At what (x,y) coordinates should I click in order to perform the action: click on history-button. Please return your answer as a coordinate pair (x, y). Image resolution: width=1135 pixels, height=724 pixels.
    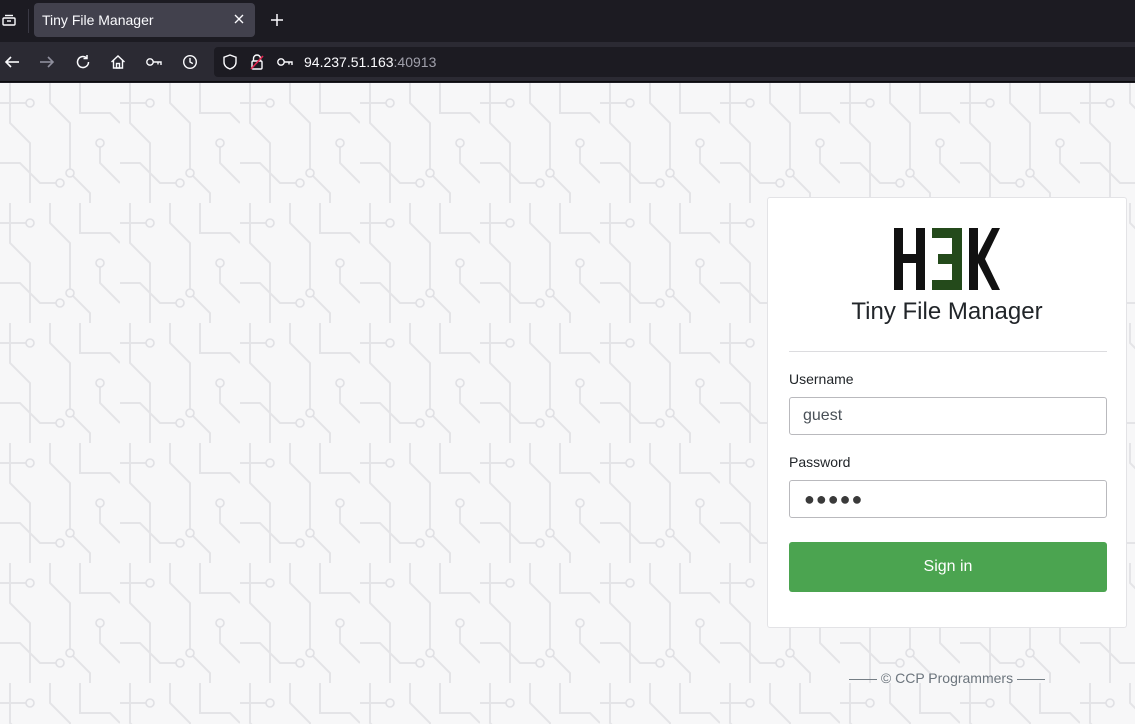
    Looking at the image, I should click on (190, 62).